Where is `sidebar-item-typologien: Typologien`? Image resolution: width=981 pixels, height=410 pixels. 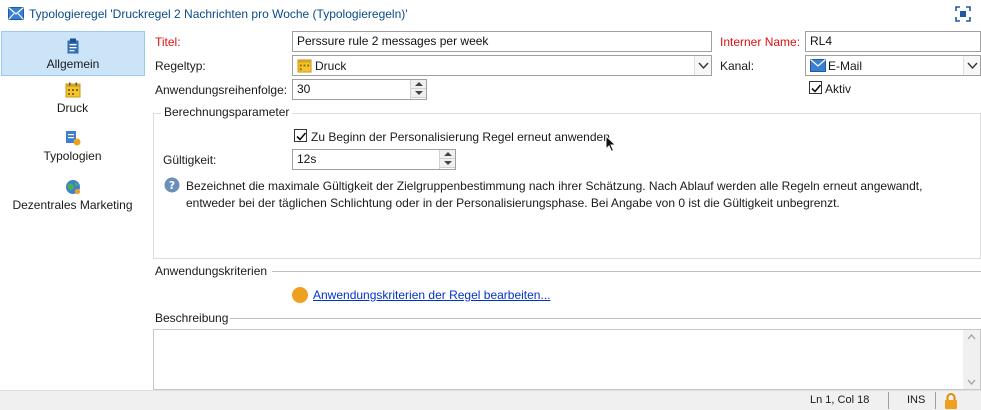 sidebar-item-typologien: Typologien is located at coordinates (72, 150).